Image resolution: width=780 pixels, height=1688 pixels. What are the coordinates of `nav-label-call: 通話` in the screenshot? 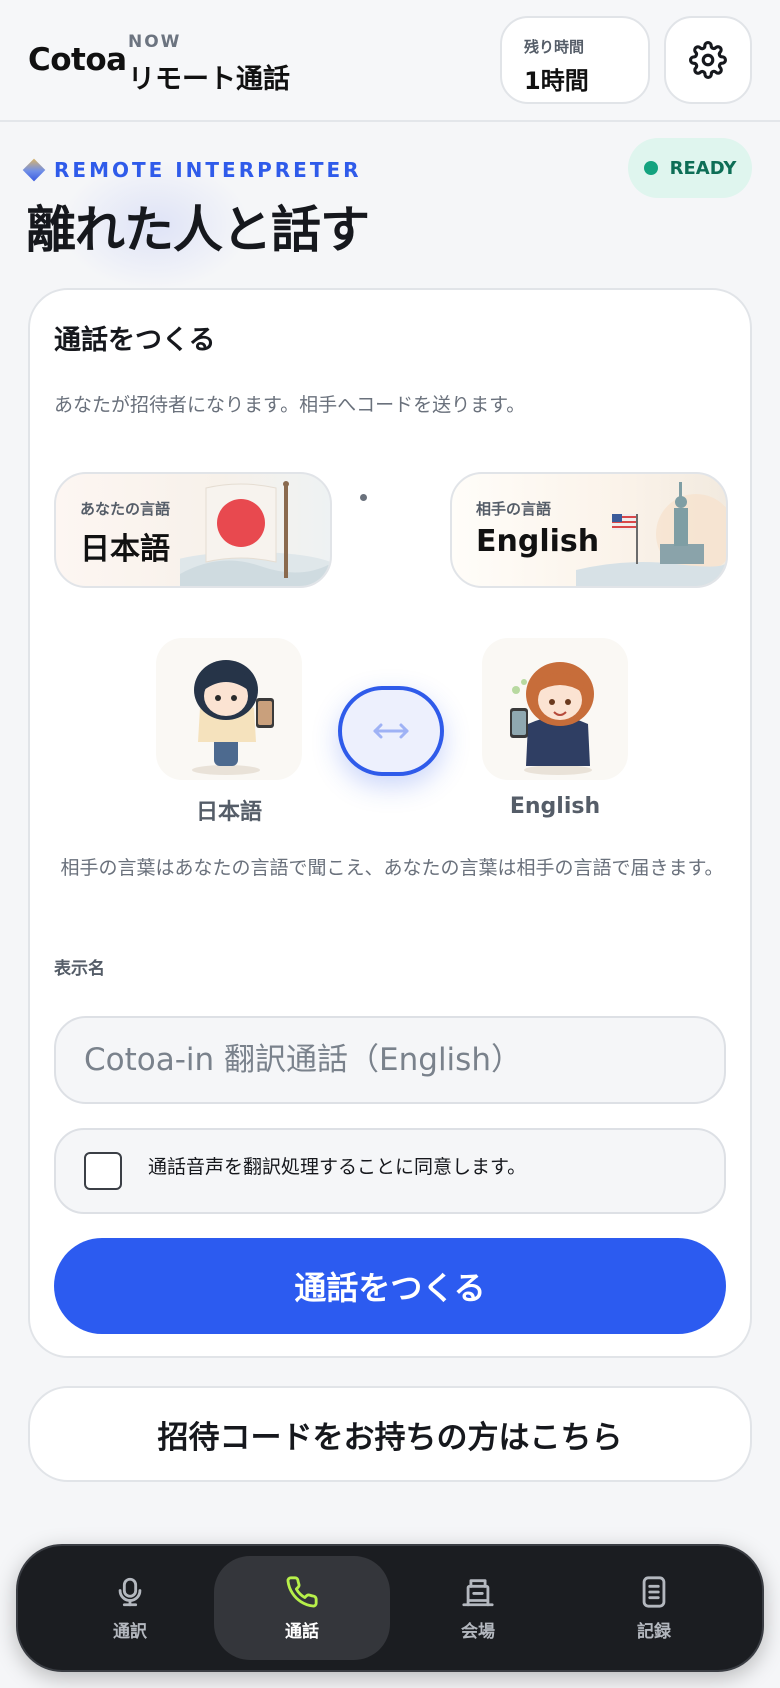 It's located at (302, 1631).